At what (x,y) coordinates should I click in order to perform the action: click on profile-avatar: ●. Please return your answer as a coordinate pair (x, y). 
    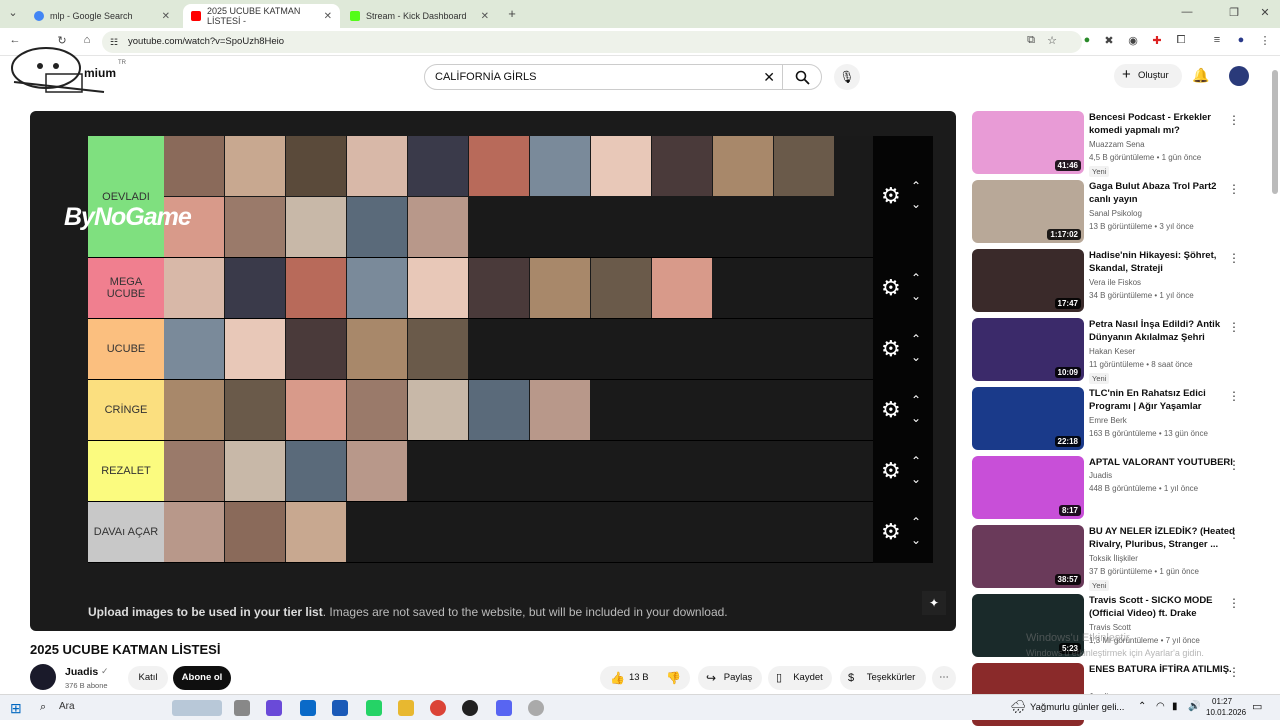
    Looking at the image, I should click on (1241, 40).